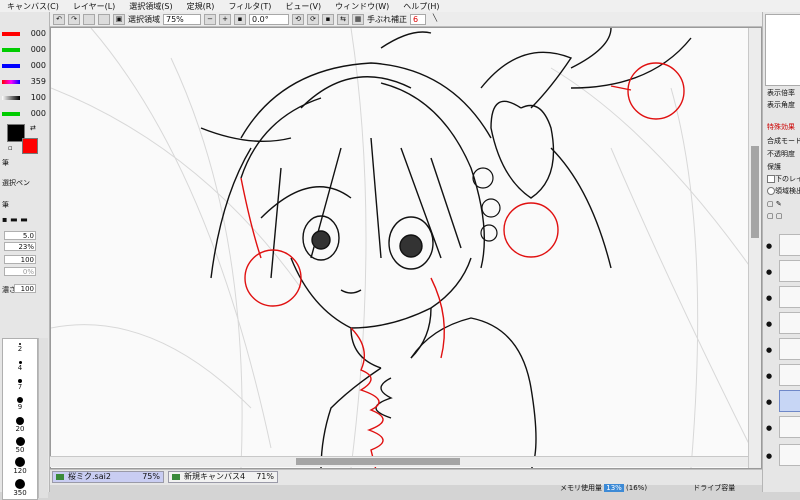 The height and width of the screenshot is (500, 800). Describe the element at coordinates (755, 192) in the screenshot. I see `vertical-scroll-thumb` at that location.